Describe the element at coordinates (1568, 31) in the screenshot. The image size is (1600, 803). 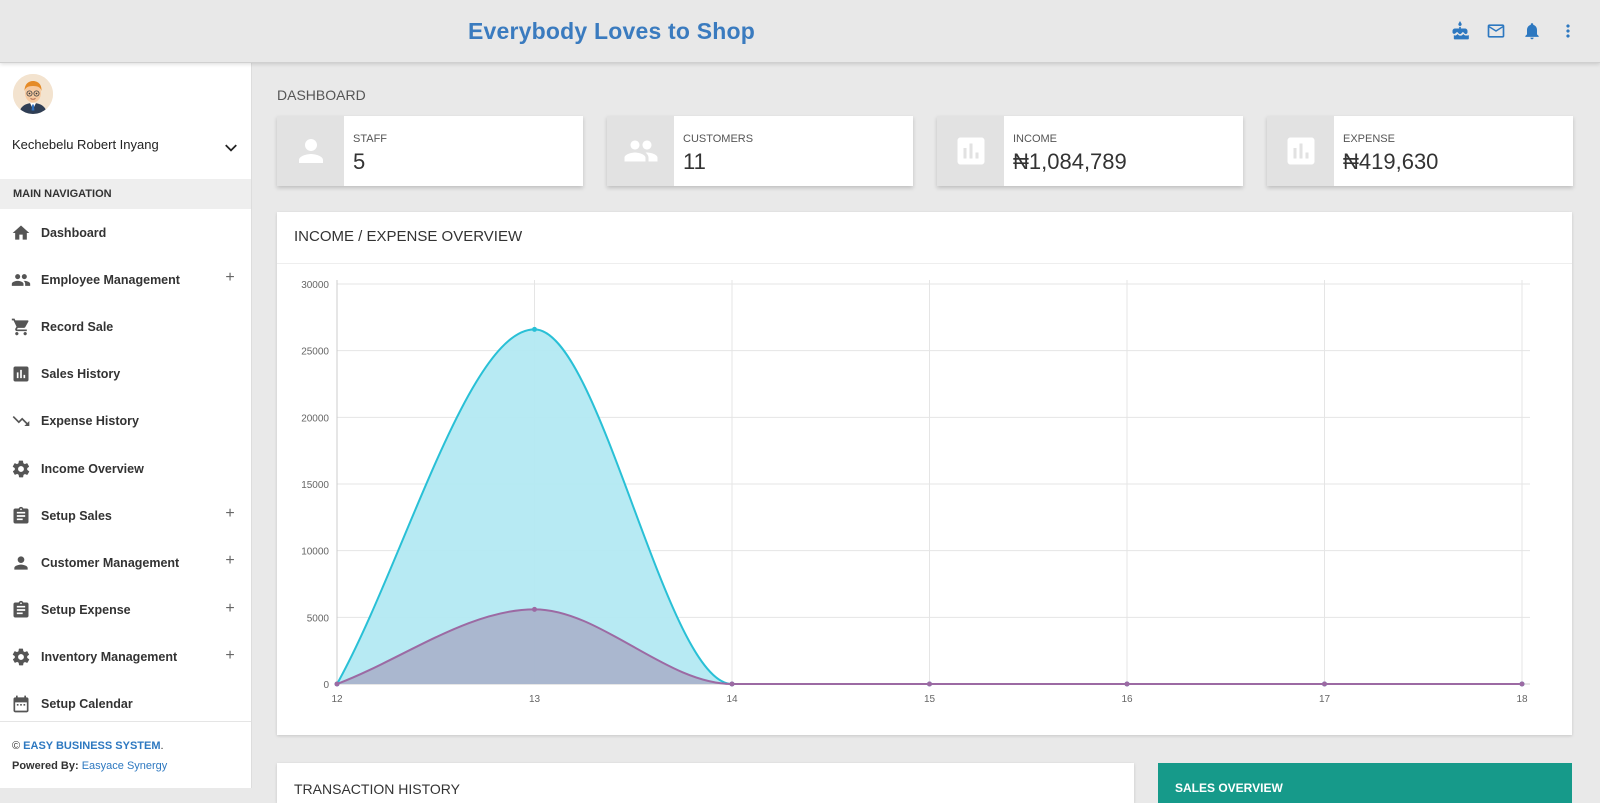
I see `more-vert-icon` at that location.